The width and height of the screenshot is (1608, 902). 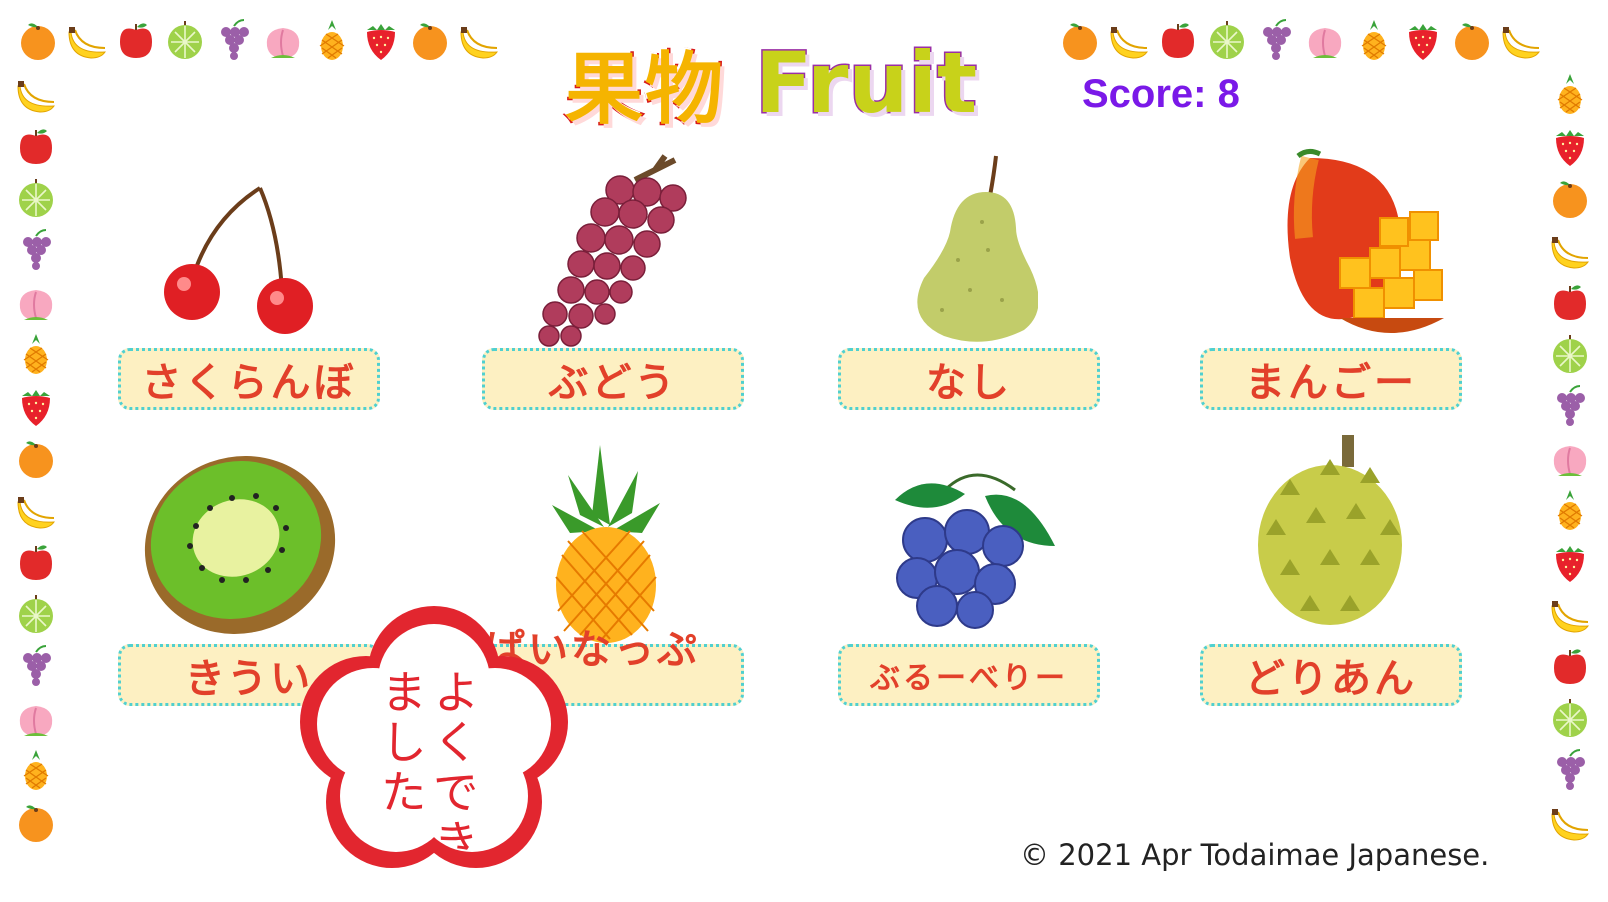 What do you see at coordinates (969, 379) in the screenshot?
I see `fruit-label-pear: なし` at bounding box center [969, 379].